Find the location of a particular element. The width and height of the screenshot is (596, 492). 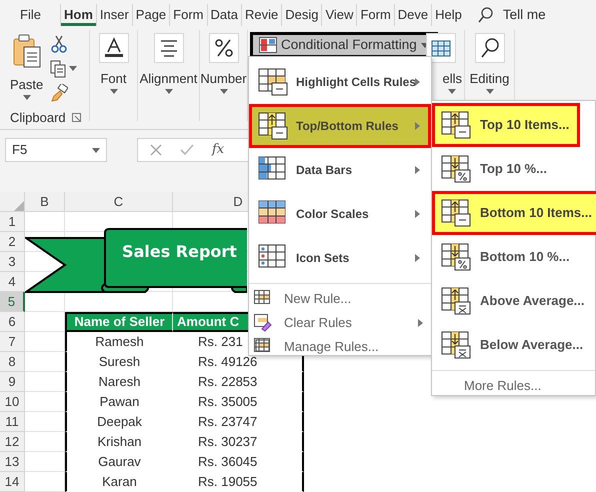

ribbon-tab: Inser is located at coordinates (114, 15).